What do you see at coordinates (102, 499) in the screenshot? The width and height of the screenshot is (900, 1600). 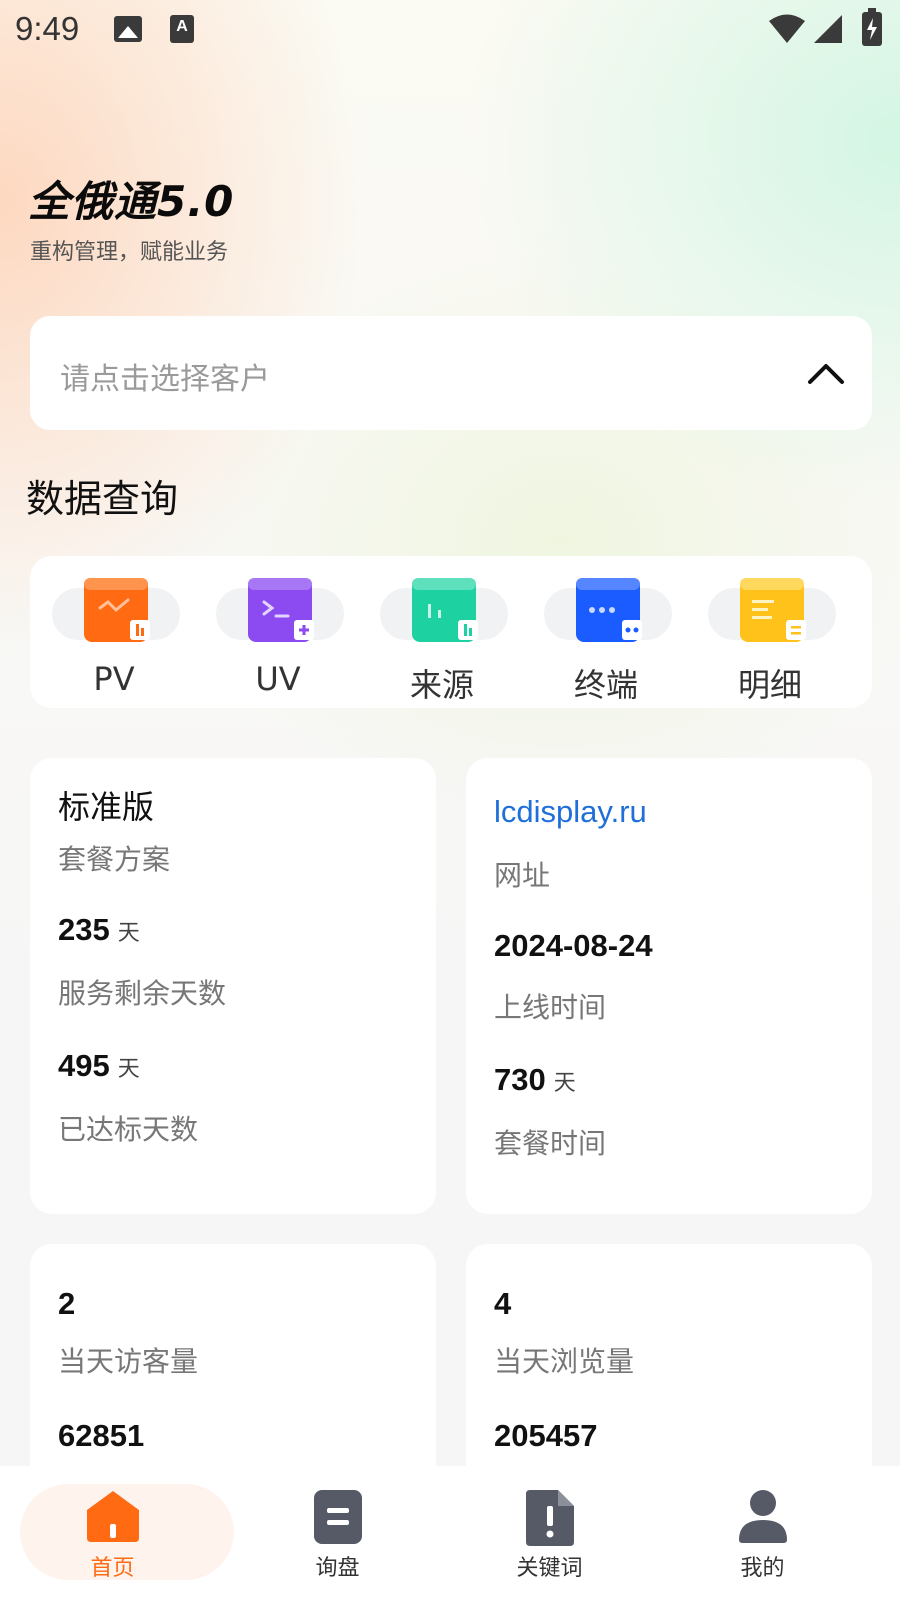 I see `section-title: 数据查询` at bounding box center [102, 499].